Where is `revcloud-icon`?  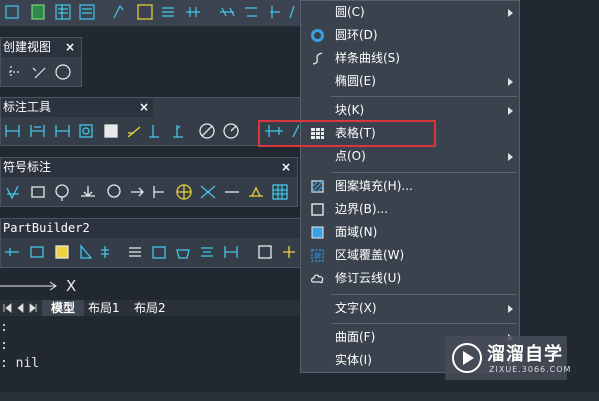 revcloud-icon is located at coordinates (317, 279).